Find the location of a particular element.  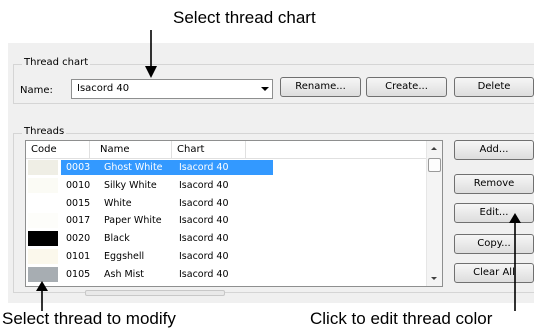

thread-name: White is located at coordinates (118, 203).